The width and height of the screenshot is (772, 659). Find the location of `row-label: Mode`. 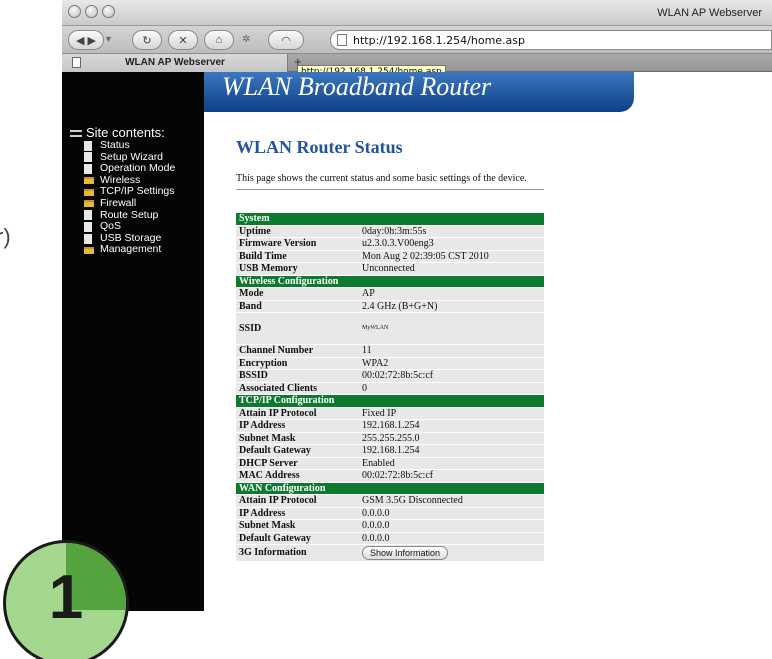

row-label: Mode is located at coordinates (297, 294).